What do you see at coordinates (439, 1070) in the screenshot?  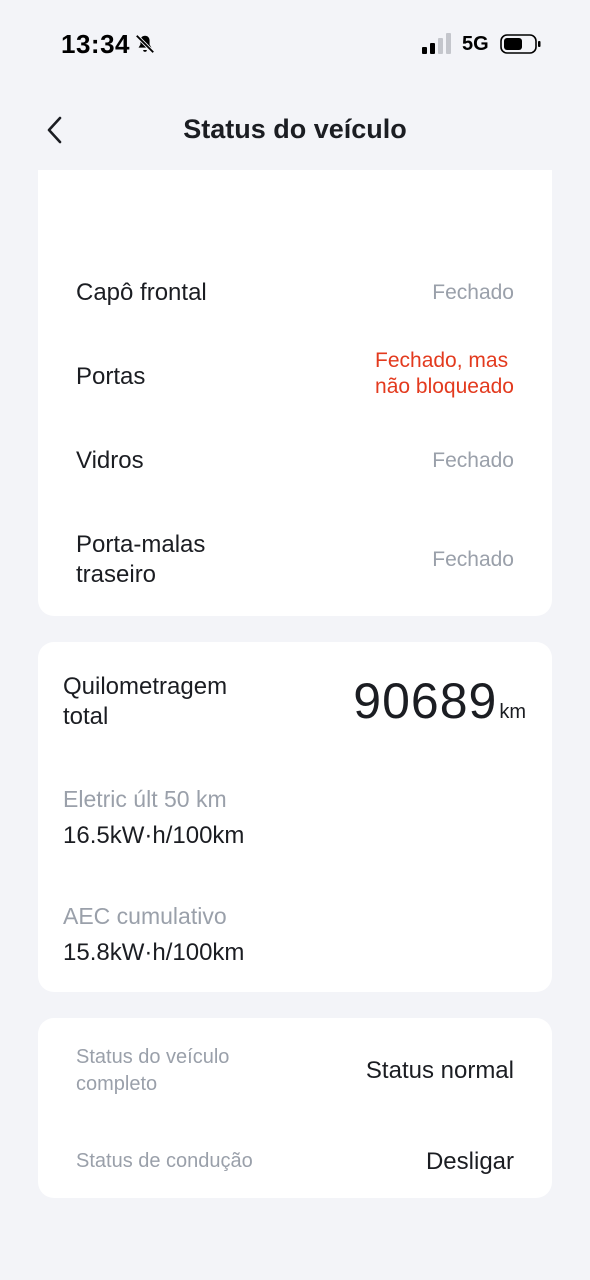 I see `overall-status-value: Status normal` at bounding box center [439, 1070].